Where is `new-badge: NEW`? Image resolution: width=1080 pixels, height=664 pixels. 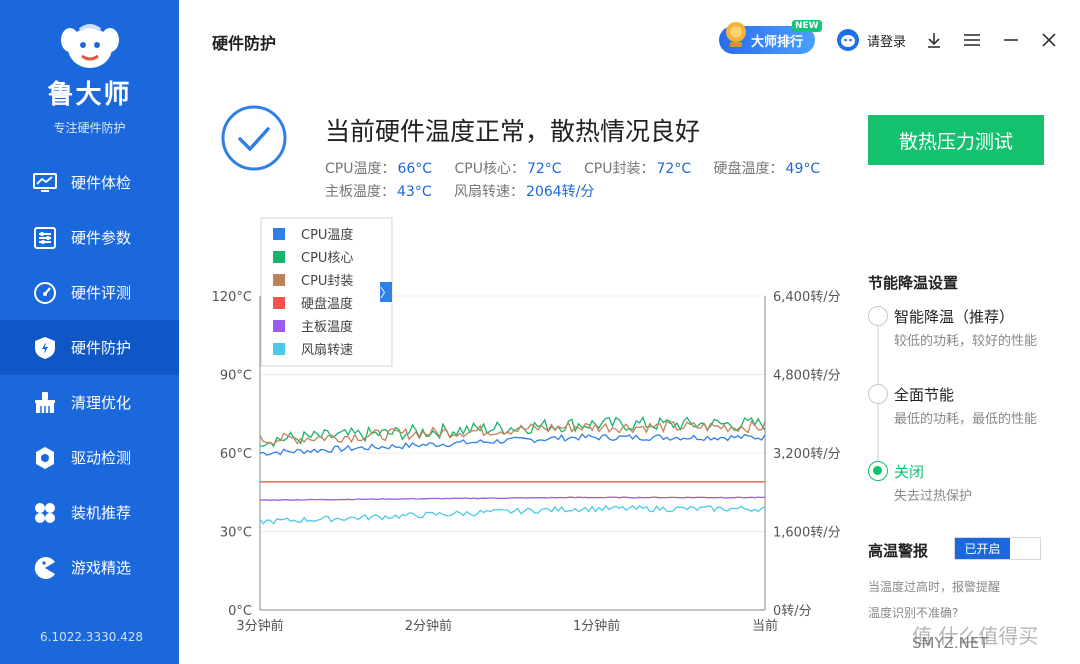
new-badge: NEW is located at coordinates (807, 26).